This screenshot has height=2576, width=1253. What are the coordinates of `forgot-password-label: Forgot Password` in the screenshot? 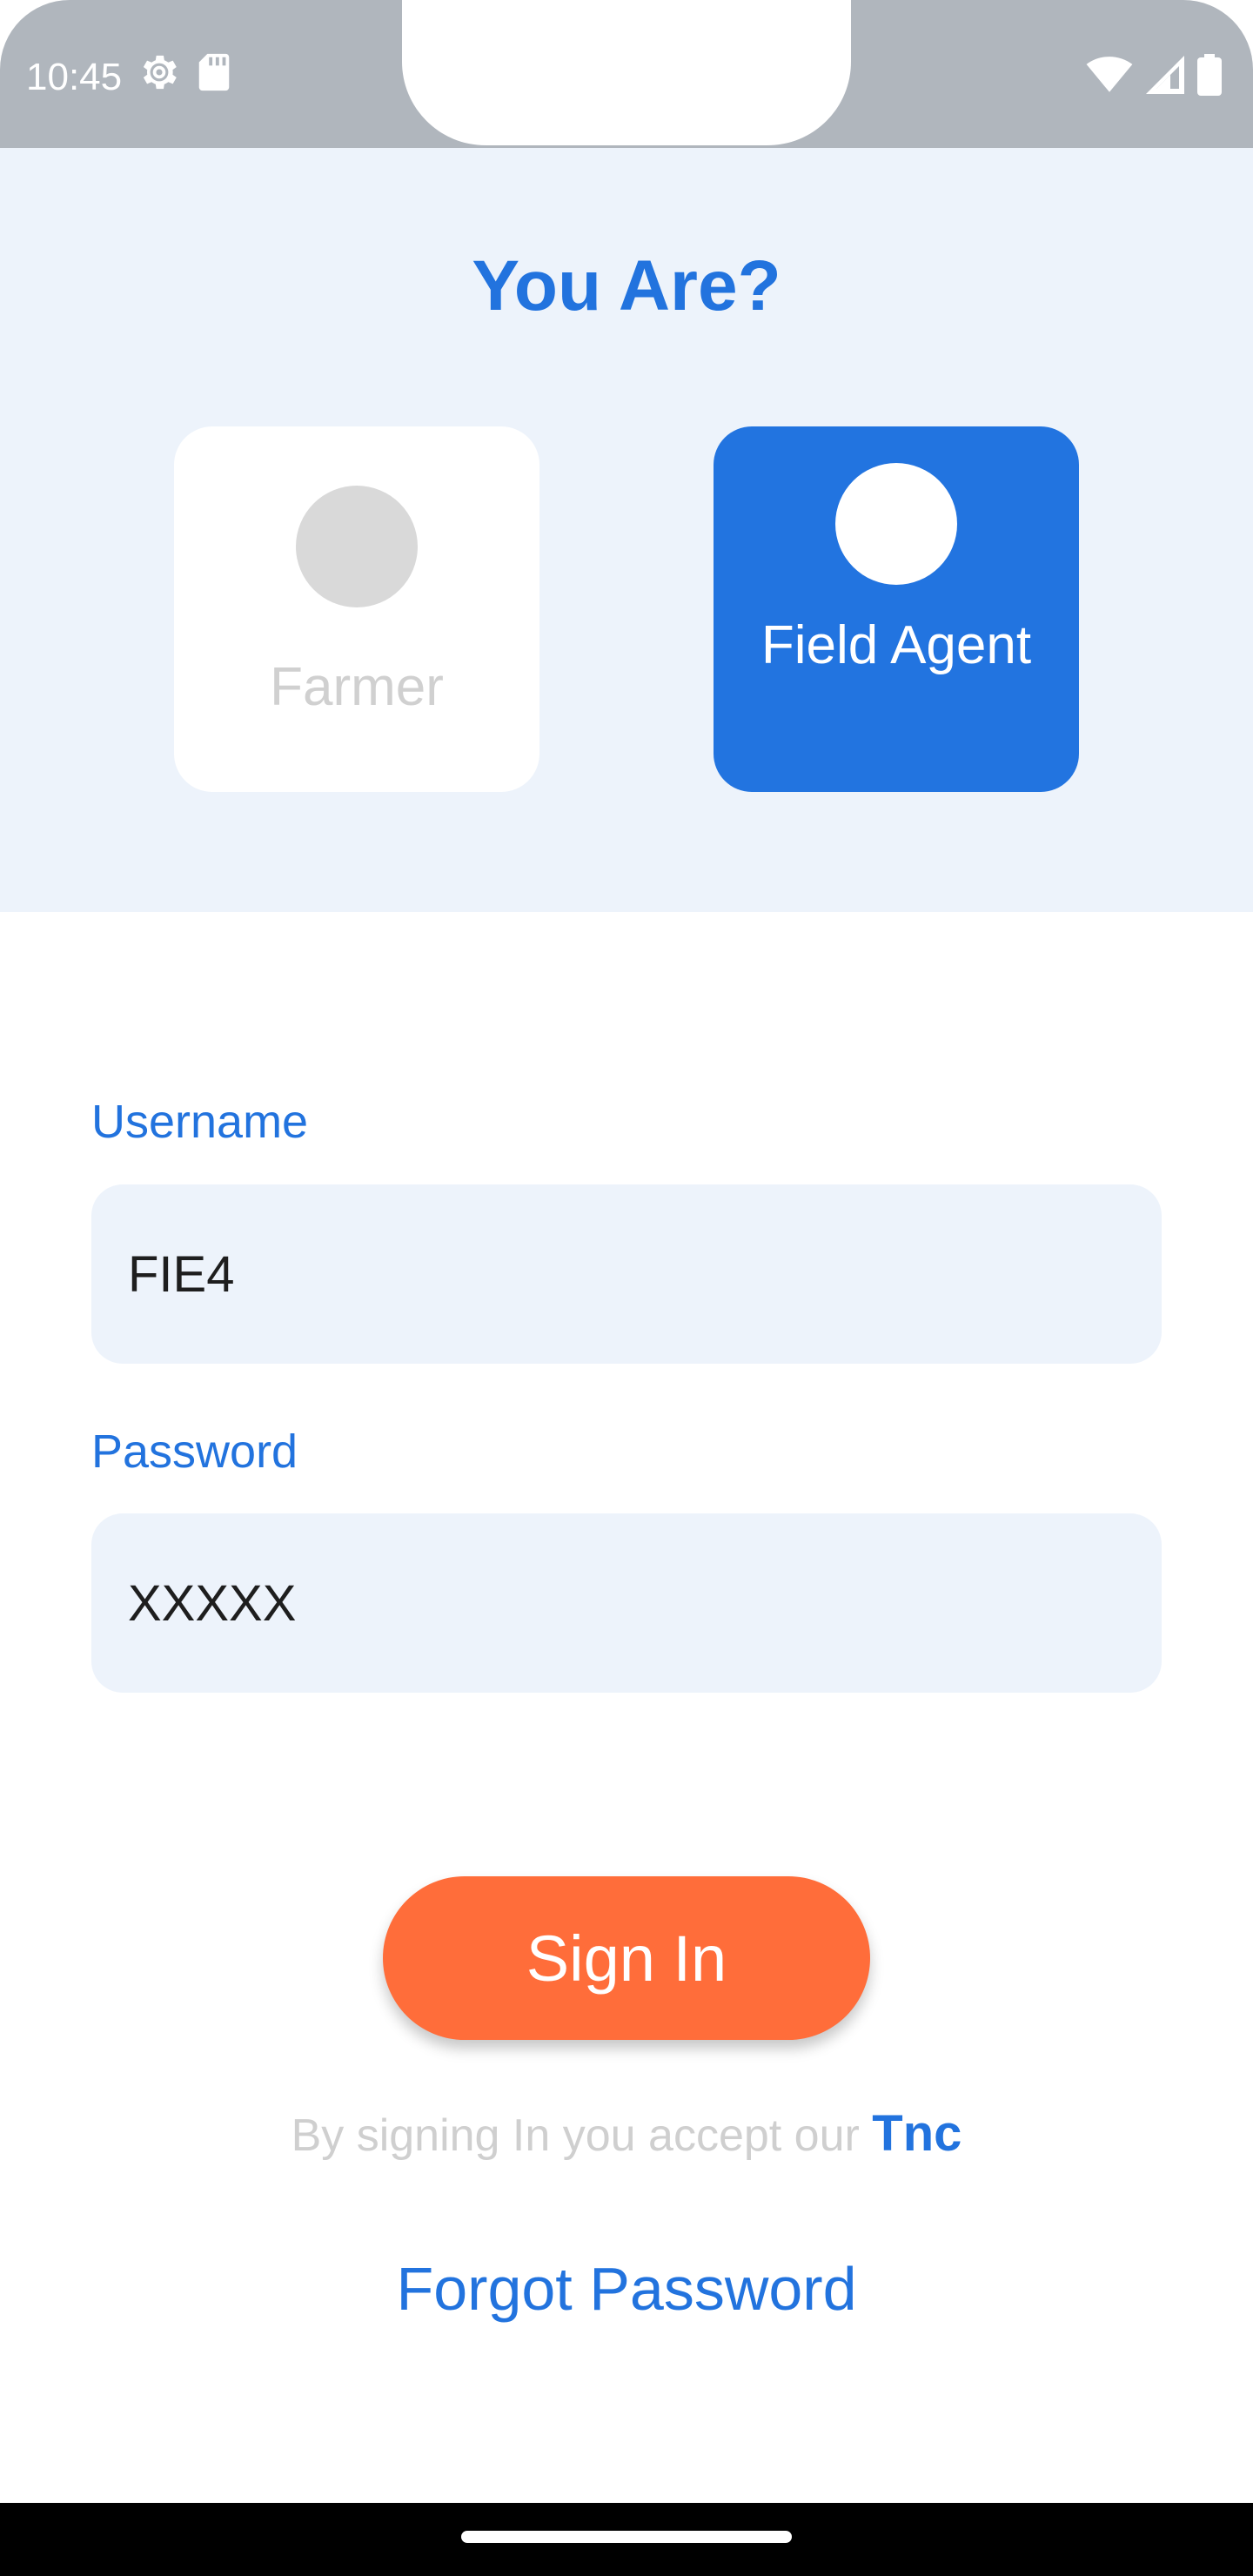 It's located at (626, 2289).